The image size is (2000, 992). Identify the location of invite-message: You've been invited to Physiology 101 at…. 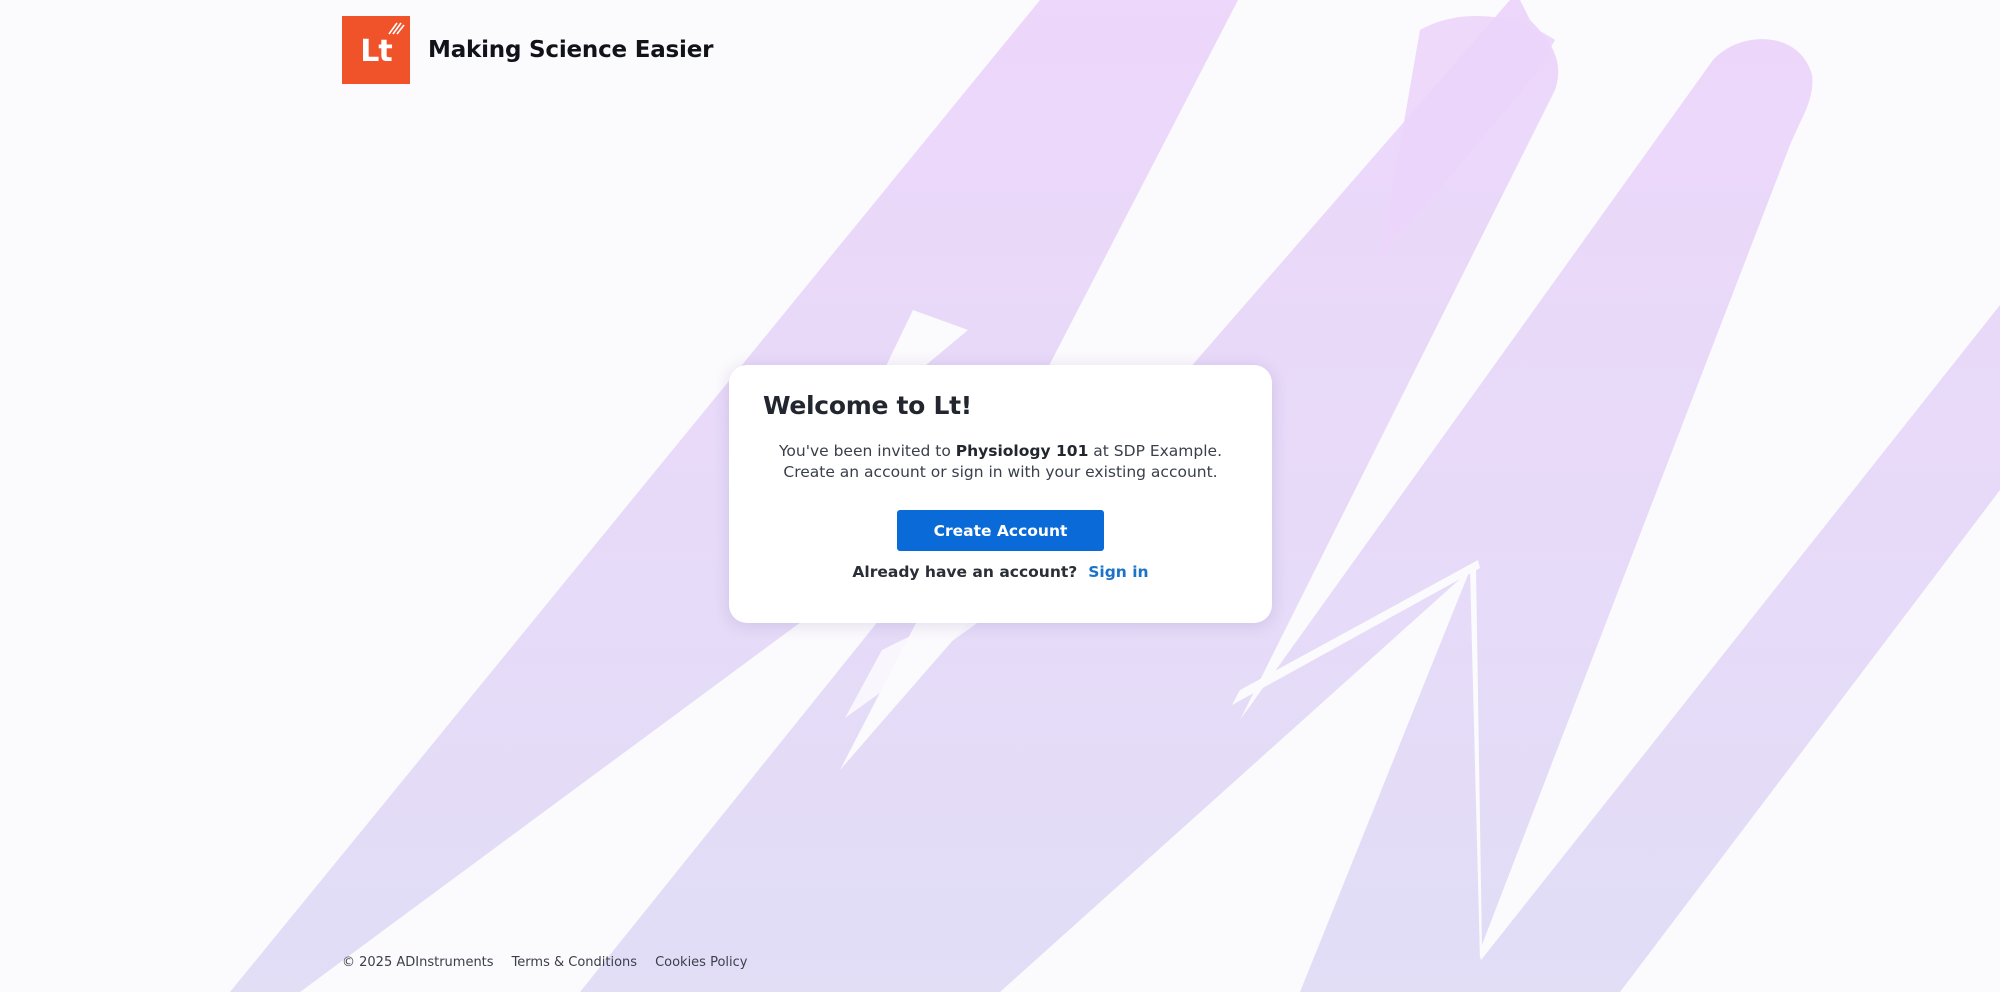
(1000, 462).